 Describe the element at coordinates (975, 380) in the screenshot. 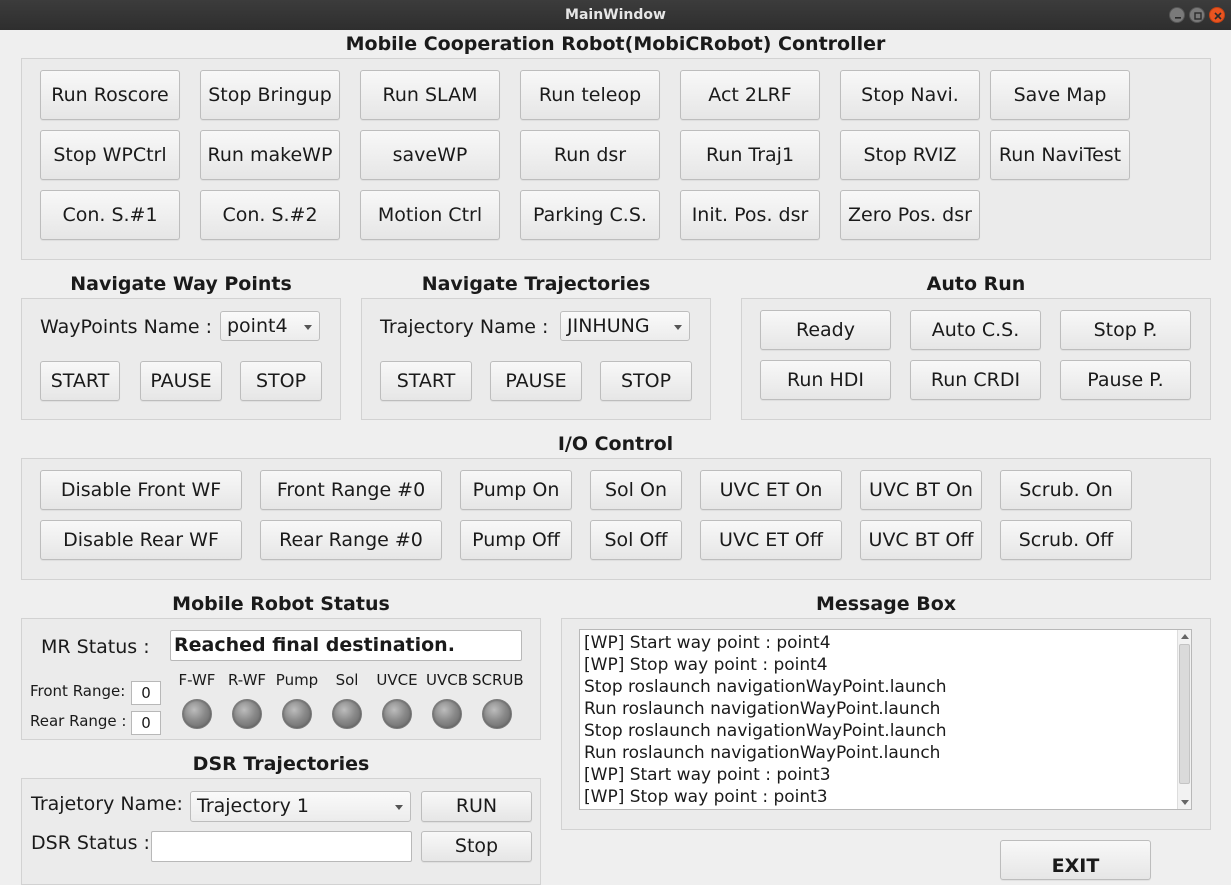

I see `run-crdi-button: Run CRDI` at that location.